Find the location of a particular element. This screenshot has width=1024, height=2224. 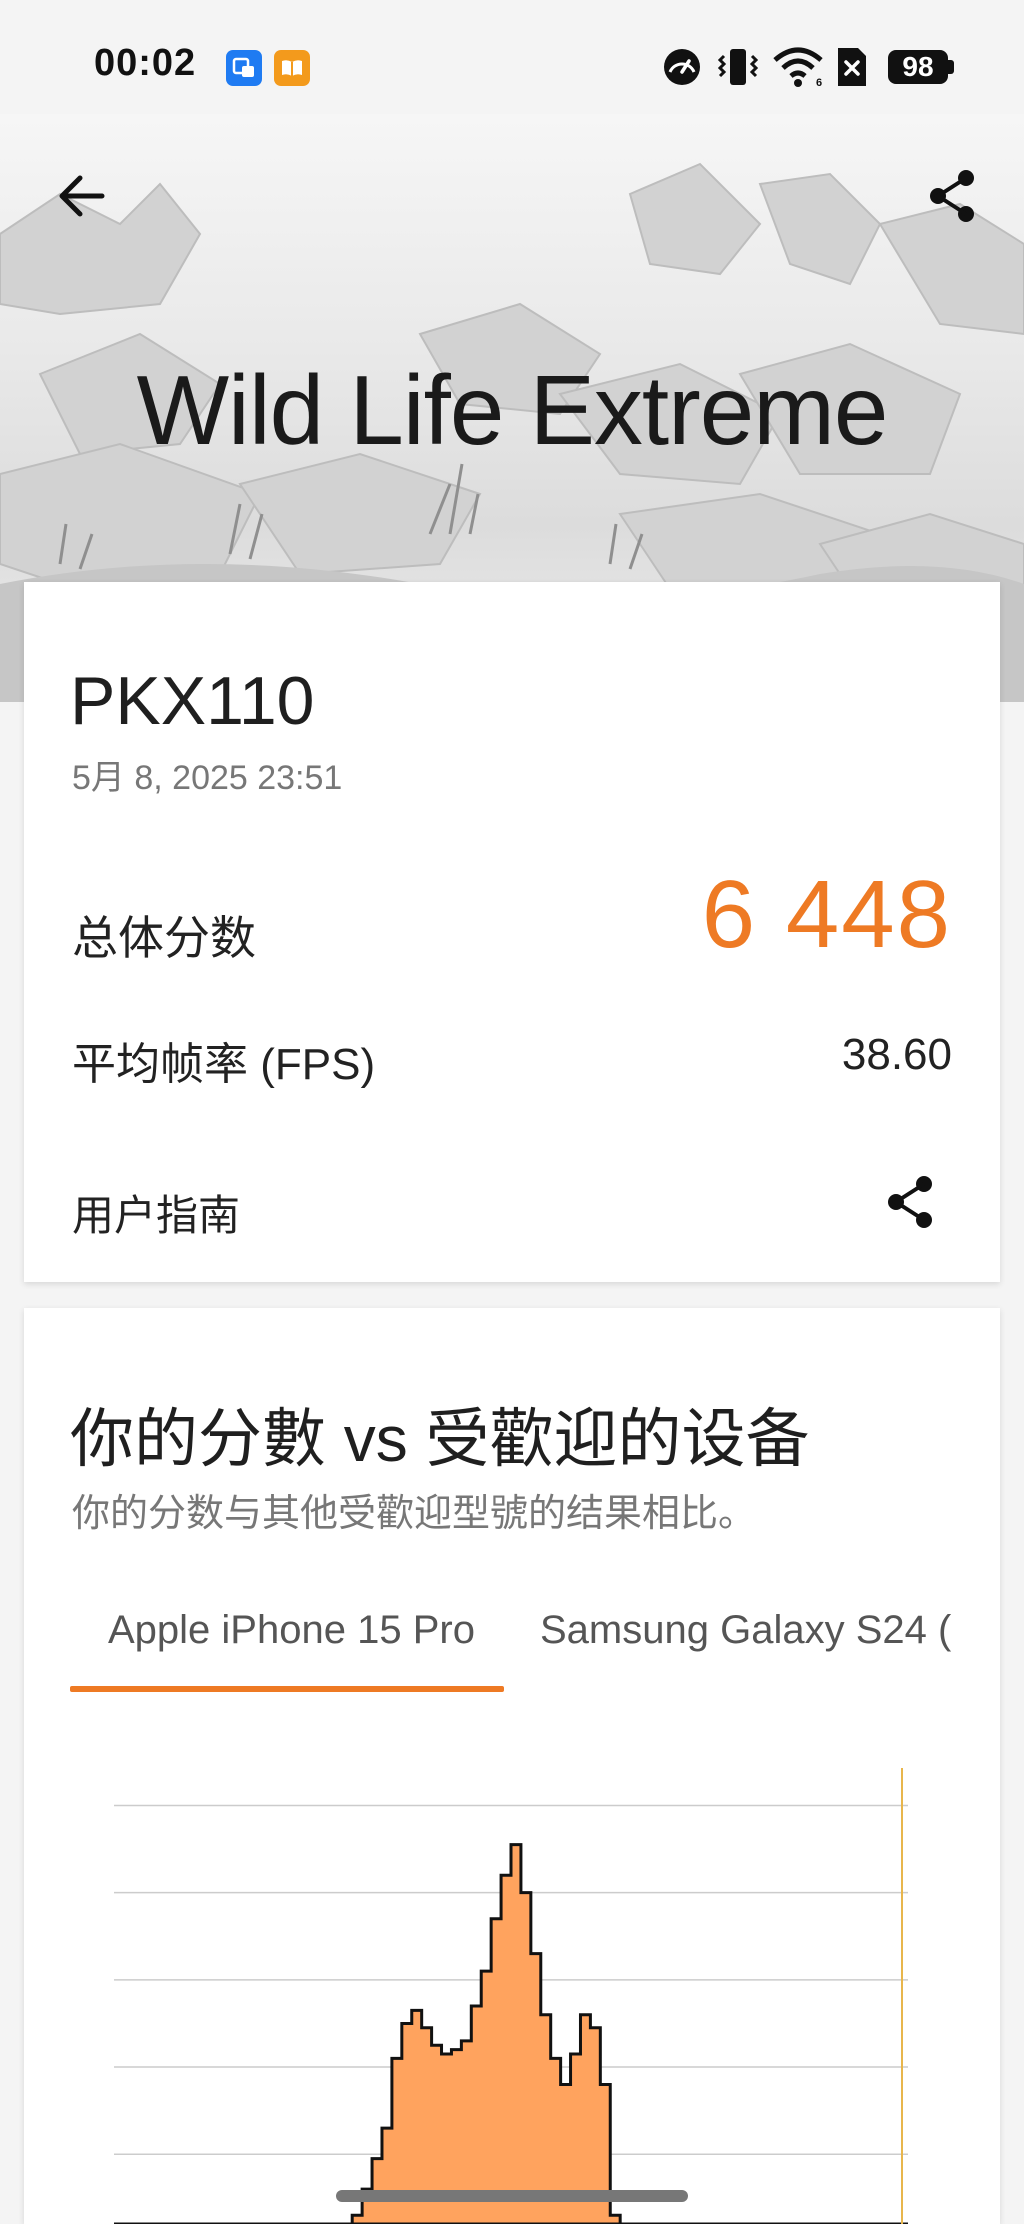

overall-score-value: 6 448 is located at coordinates (826, 914).